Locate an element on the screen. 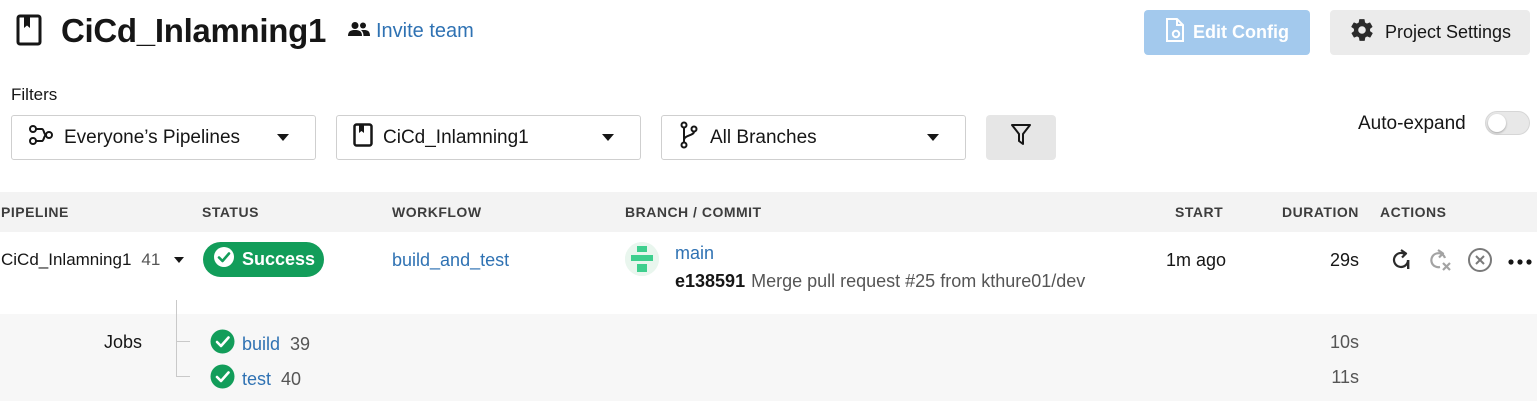 The image size is (1537, 401). pipeline-name-toggle: CiCd_Inlamning1 41 is located at coordinates (93, 260).